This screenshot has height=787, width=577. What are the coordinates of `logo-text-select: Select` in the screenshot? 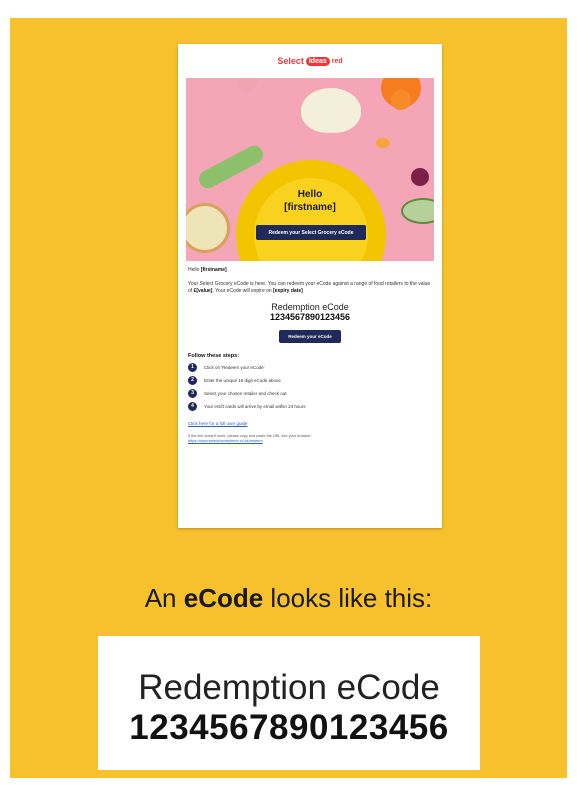 It's located at (290, 61).